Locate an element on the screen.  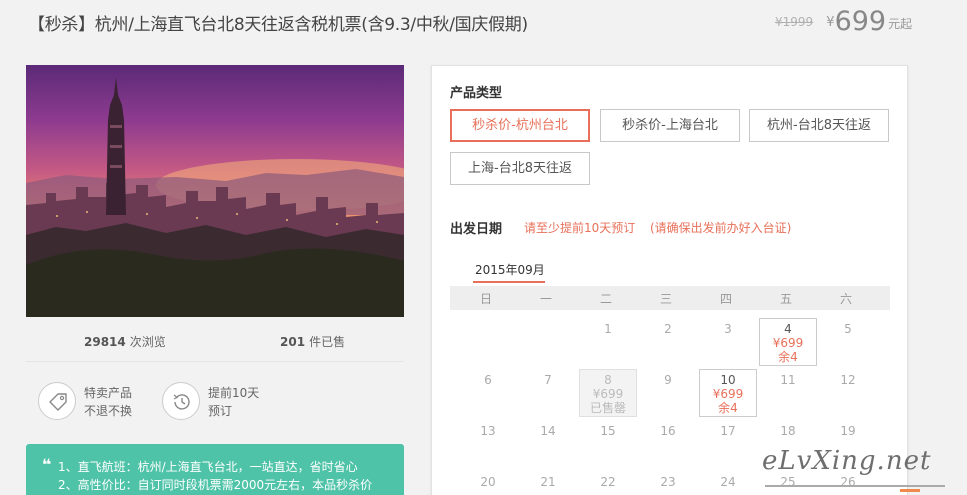
feature-line2: 预订 is located at coordinates (220, 411).